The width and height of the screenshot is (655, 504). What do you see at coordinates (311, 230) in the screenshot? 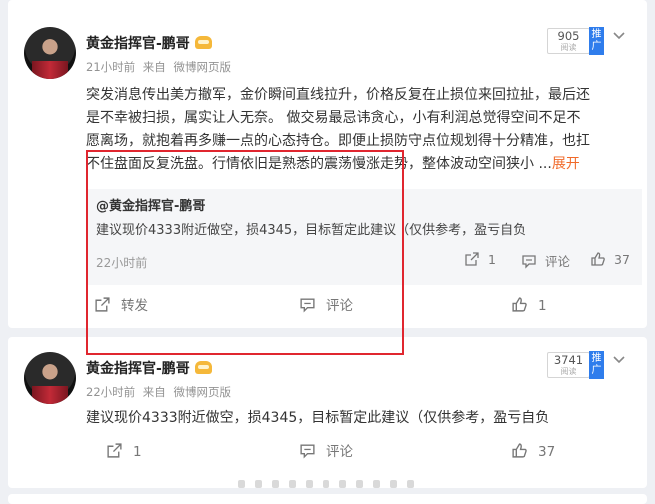
I see `quoted-text: 建议现价4333附近做空，损4345，目标暂定此建议（仅供参考，盈亏自负` at bounding box center [311, 230].